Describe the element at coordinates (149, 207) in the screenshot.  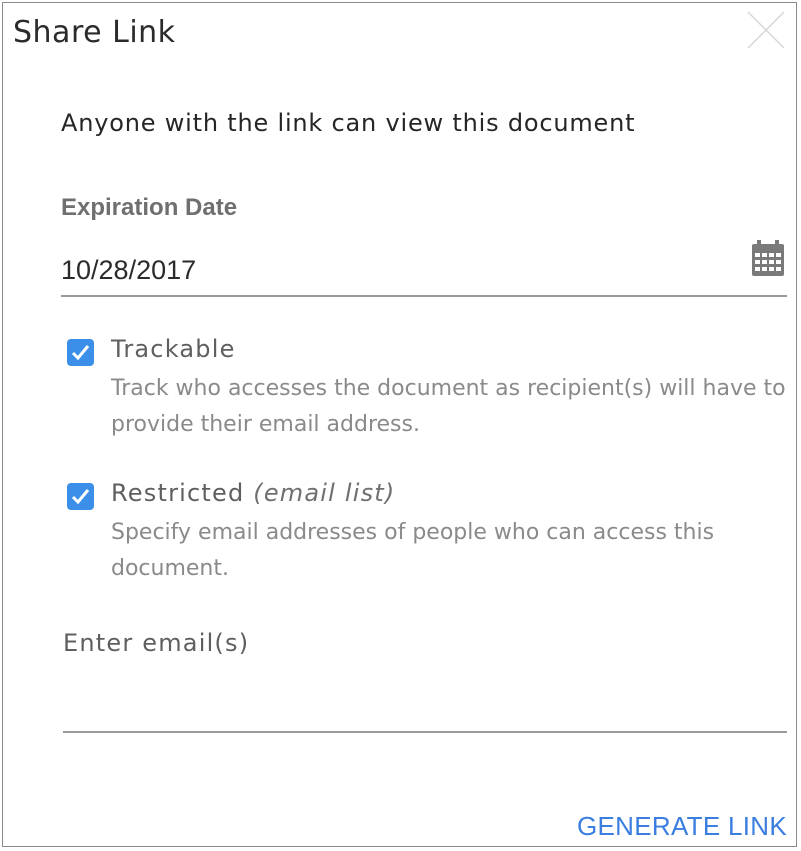
I see `expiration-date-label: Expiration Date` at that location.